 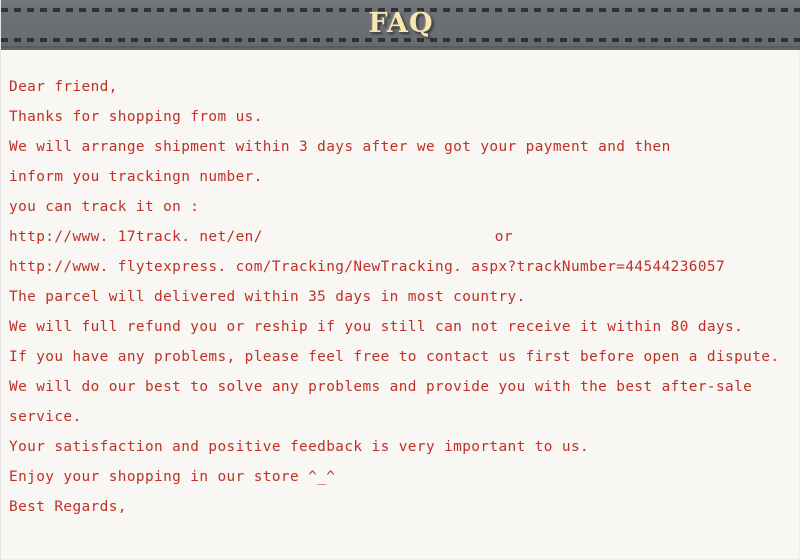 What do you see at coordinates (45, 417) in the screenshot?
I see `letter-line-support-promise-cont: service.` at bounding box center [45, 417].